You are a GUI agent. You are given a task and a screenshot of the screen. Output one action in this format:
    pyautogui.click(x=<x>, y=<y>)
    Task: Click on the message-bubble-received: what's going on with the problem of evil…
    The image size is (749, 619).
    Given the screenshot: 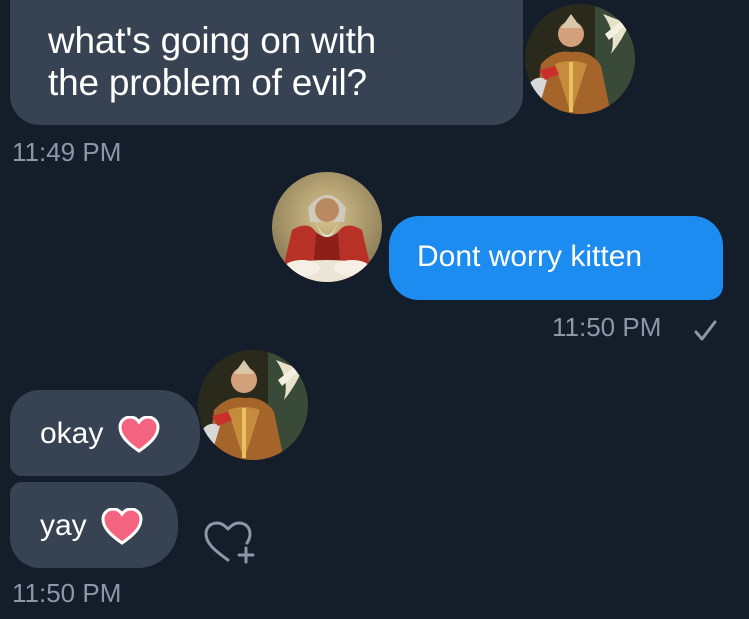 What is the action you would take?
    pyautogui.click(x=266, y=62)
    